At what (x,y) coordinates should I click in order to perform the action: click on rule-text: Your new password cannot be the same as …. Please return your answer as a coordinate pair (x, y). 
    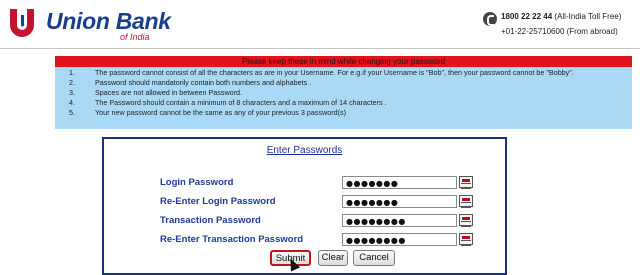
    Looking at the image, I should click on (221, 112).